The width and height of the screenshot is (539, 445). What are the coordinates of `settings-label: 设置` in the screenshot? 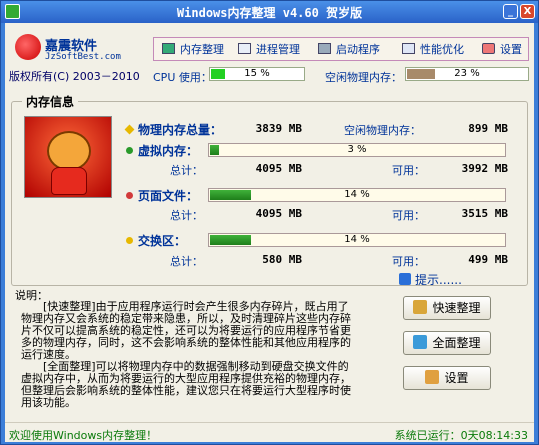 It's located at (456, 378).